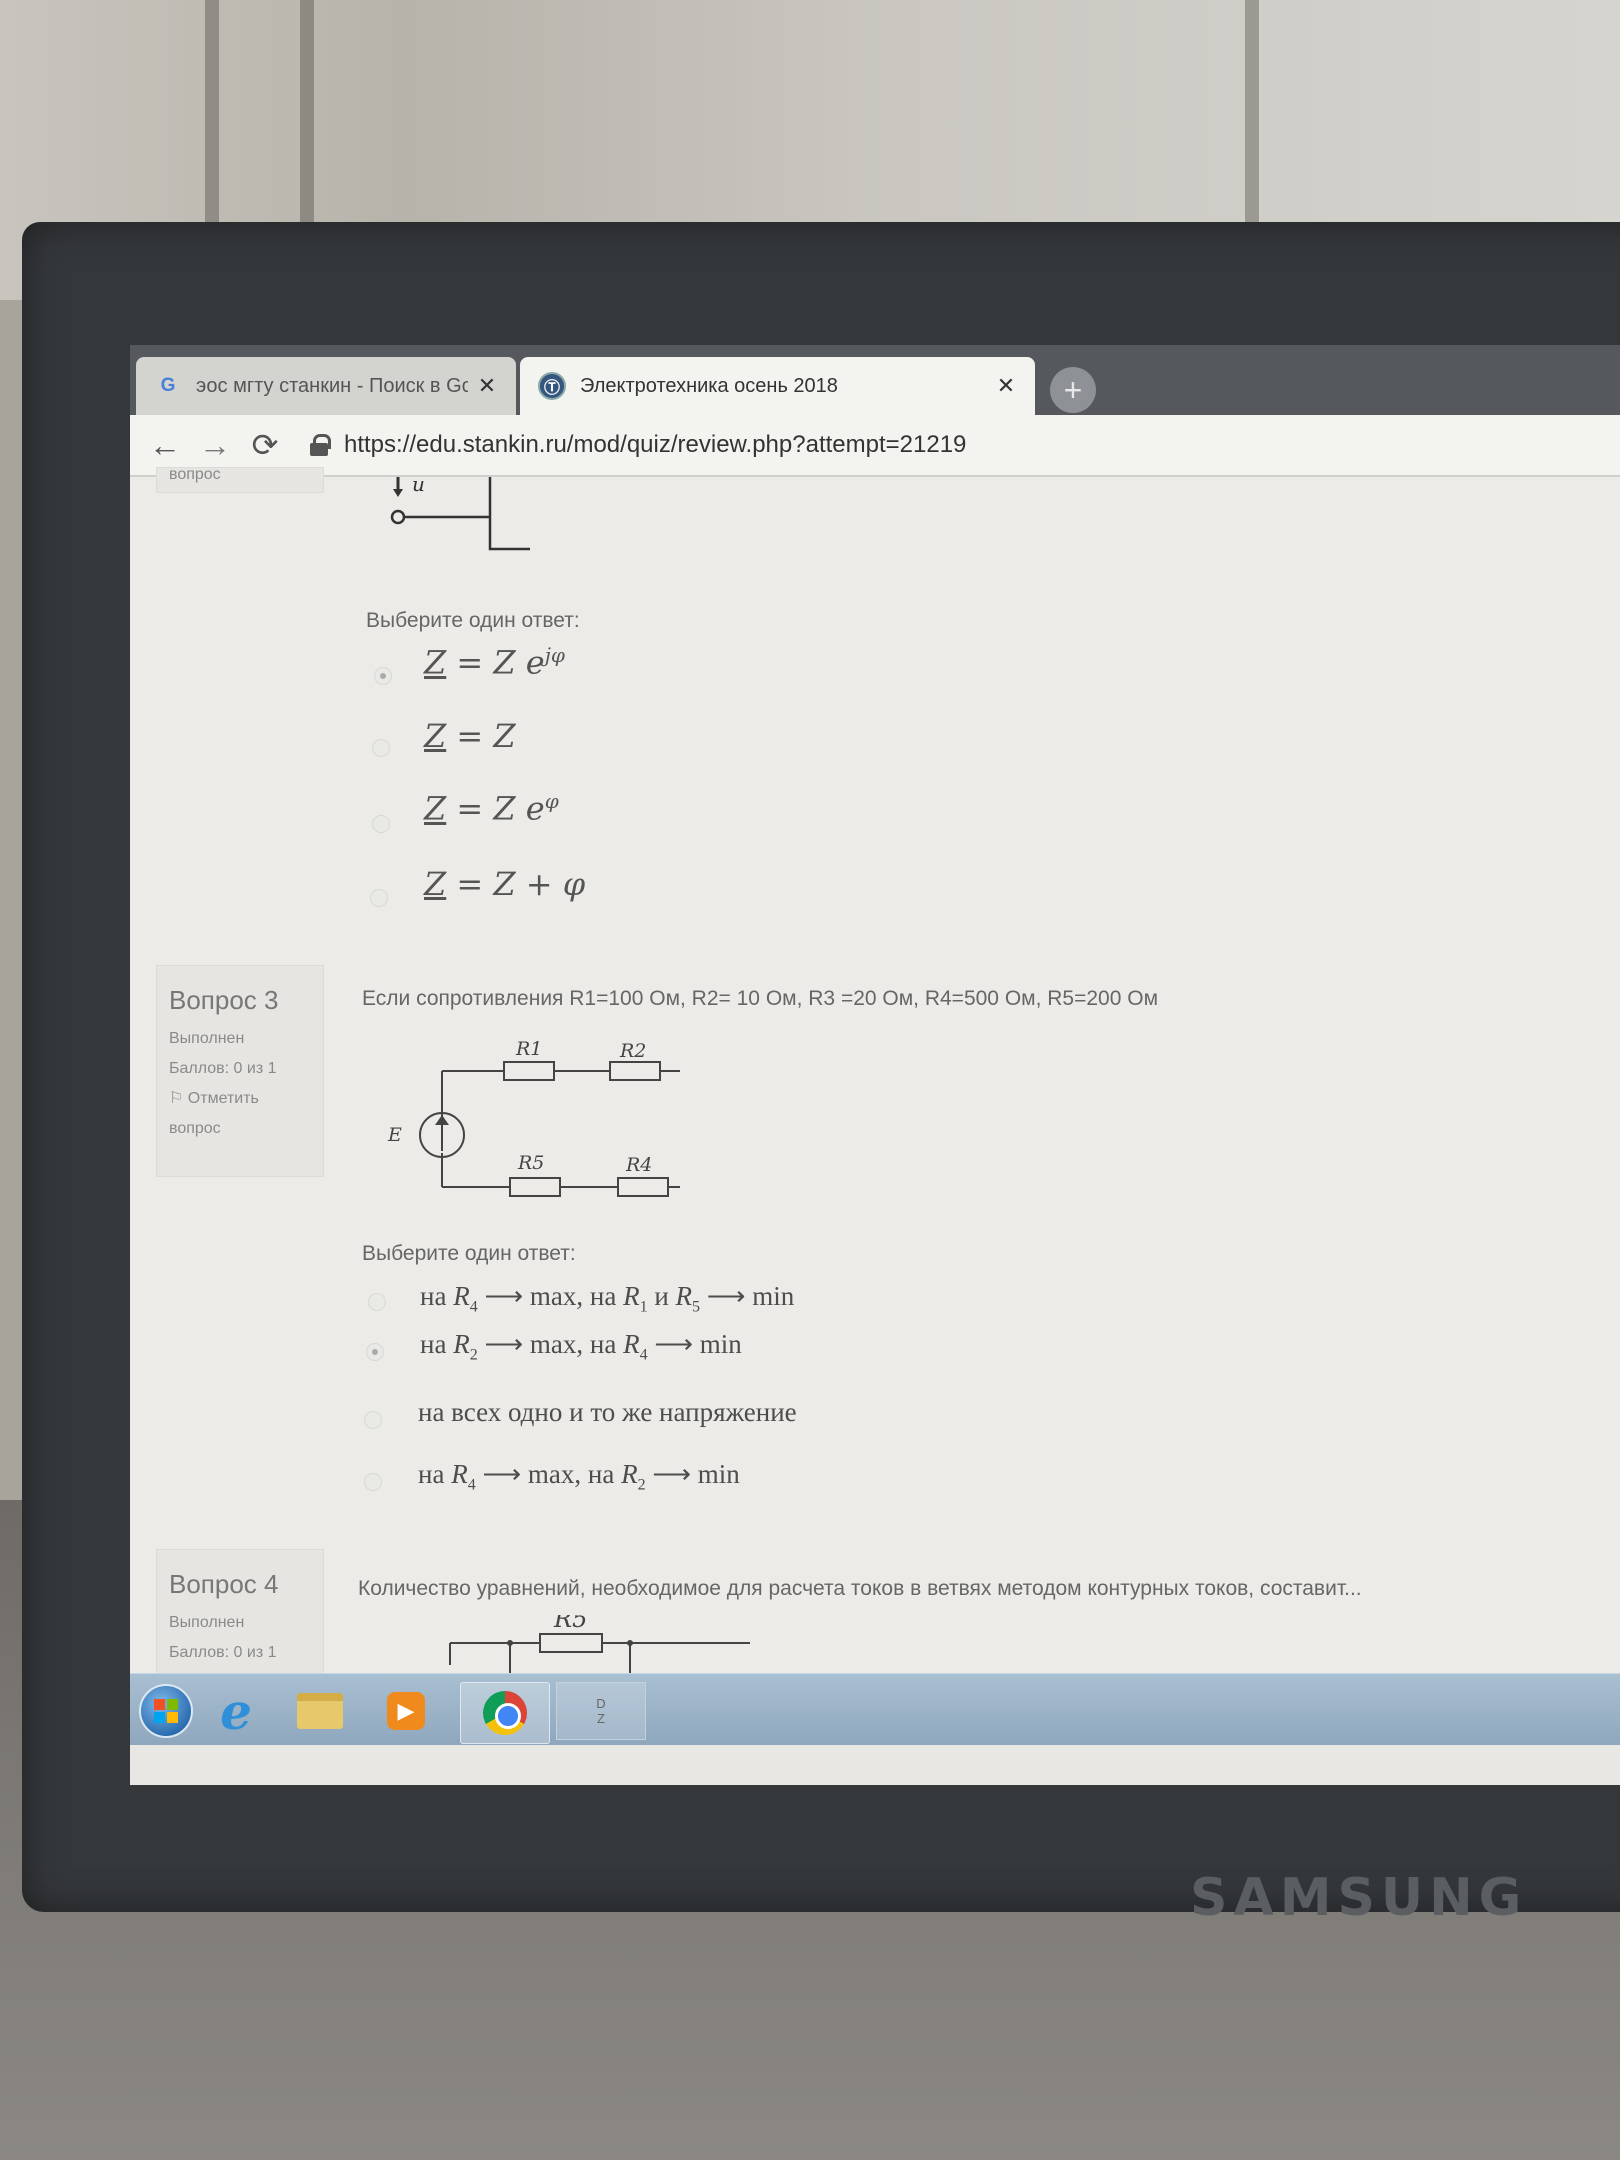 The height and width of the screenshot is (2160, 1620). I want to click on answer-q3-option-4: на R4 ⟶ max, на R2 ⟶ min, so click(579, 1476).